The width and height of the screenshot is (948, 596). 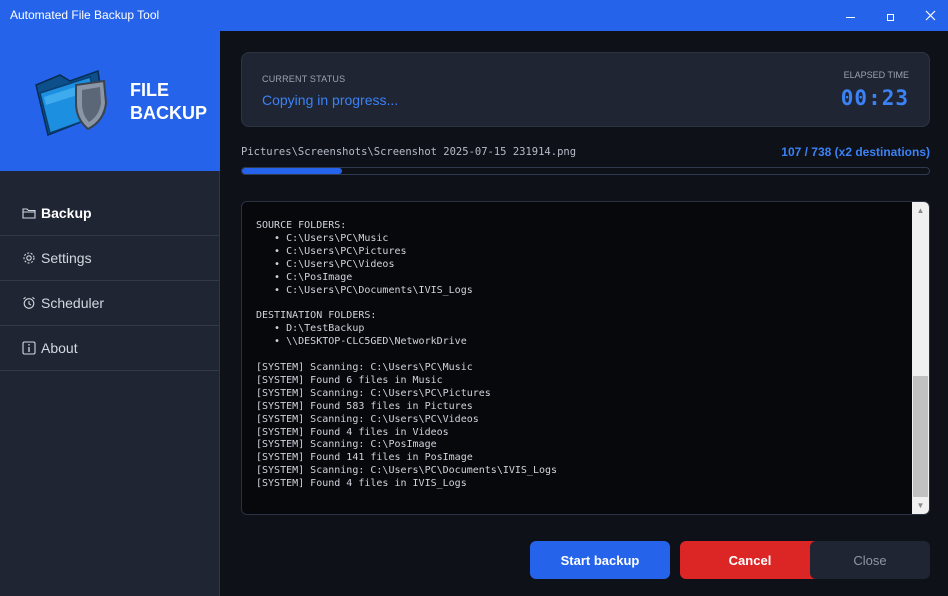 What do you see at coordinates (66, 258) in the screenshot?
I see `sidebar-item-label: Settings` at bounding box center [66, 258].